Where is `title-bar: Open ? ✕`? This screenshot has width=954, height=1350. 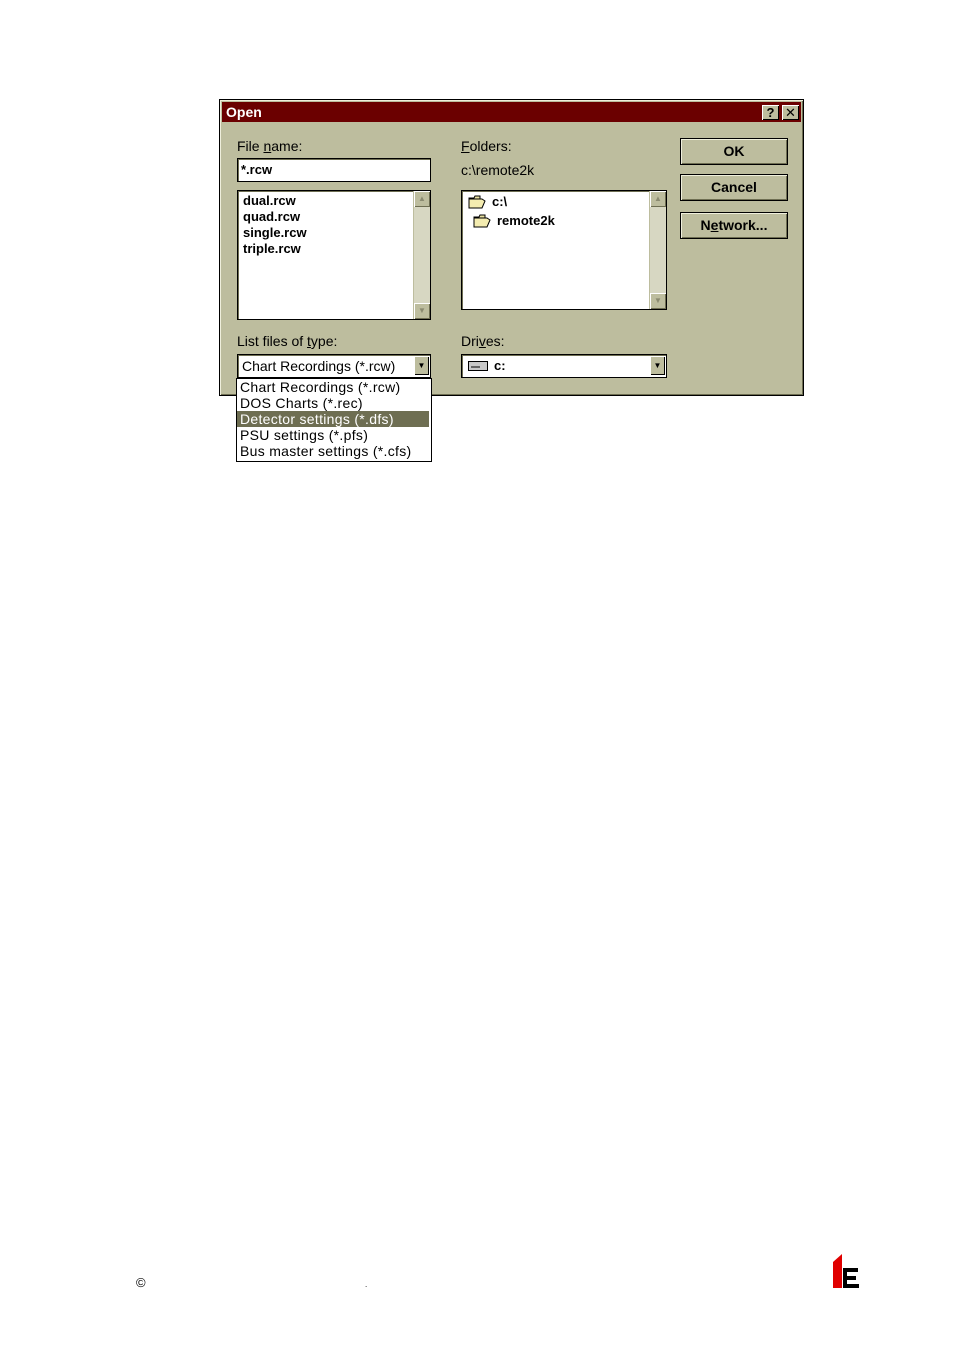
title-bar: Open ? ✕ is located at coordinates (511, 112).